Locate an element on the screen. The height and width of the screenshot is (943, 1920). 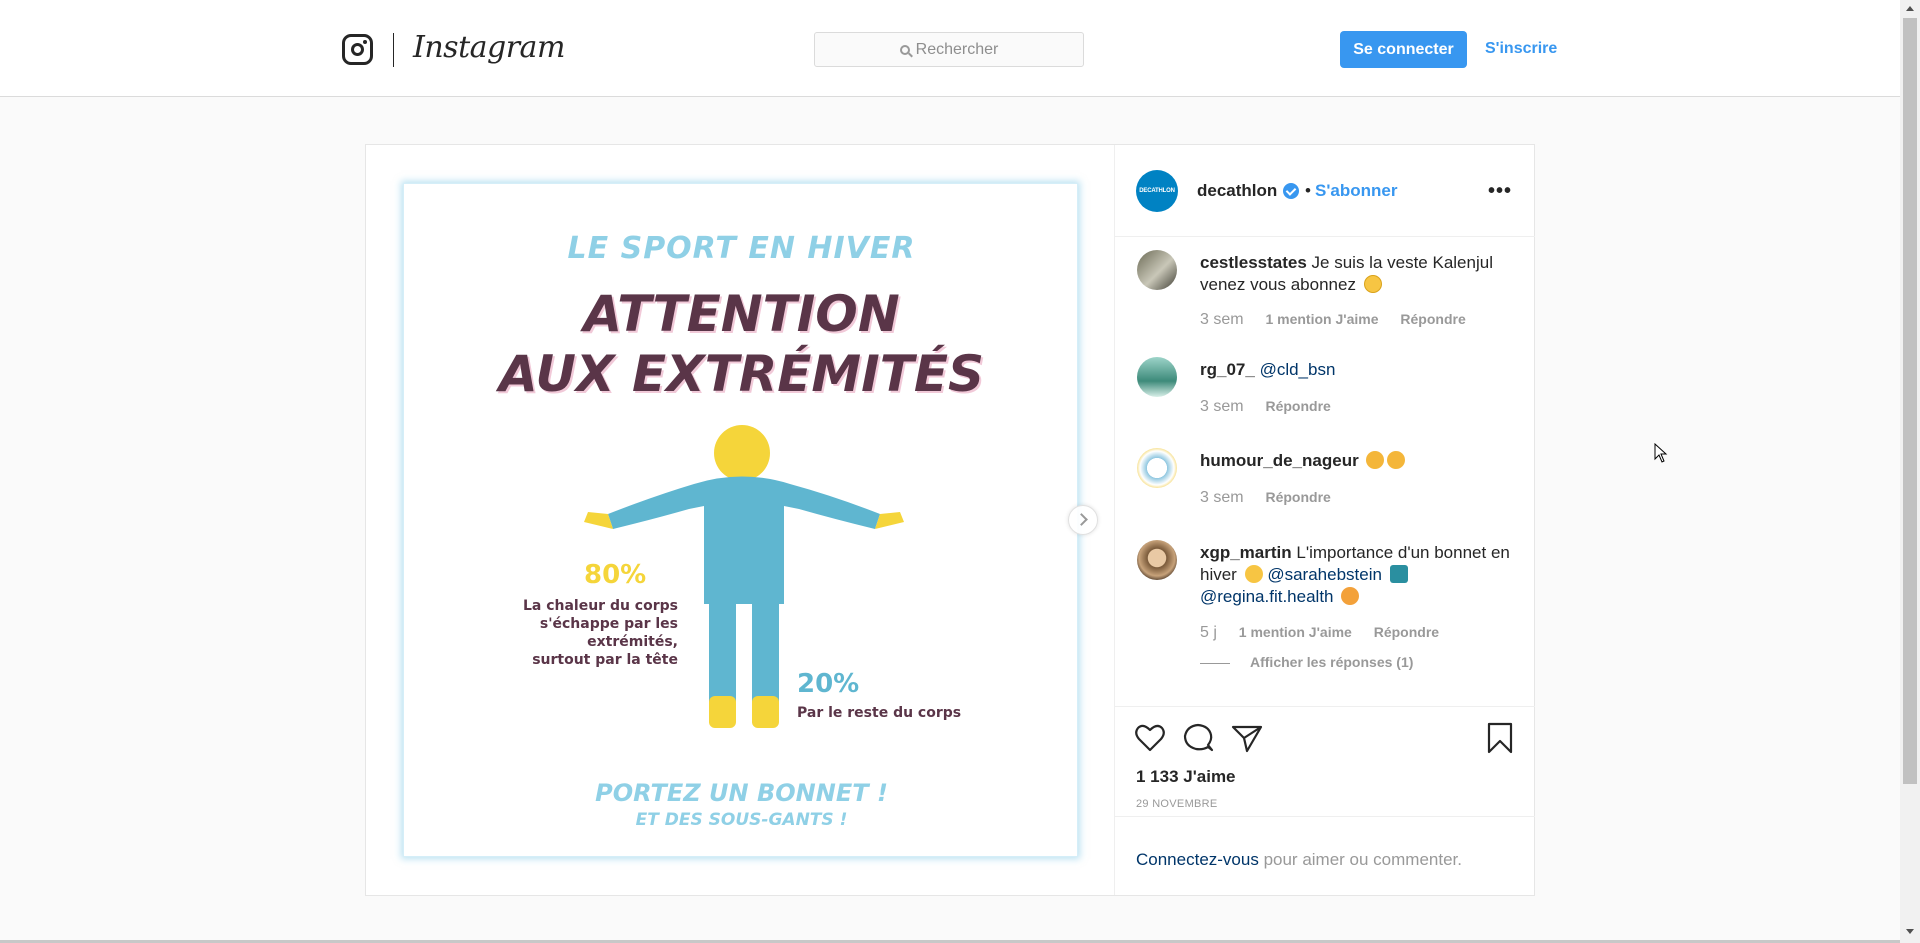
comment-mention: @cld_bsn is located at coordinates (1298, 369).